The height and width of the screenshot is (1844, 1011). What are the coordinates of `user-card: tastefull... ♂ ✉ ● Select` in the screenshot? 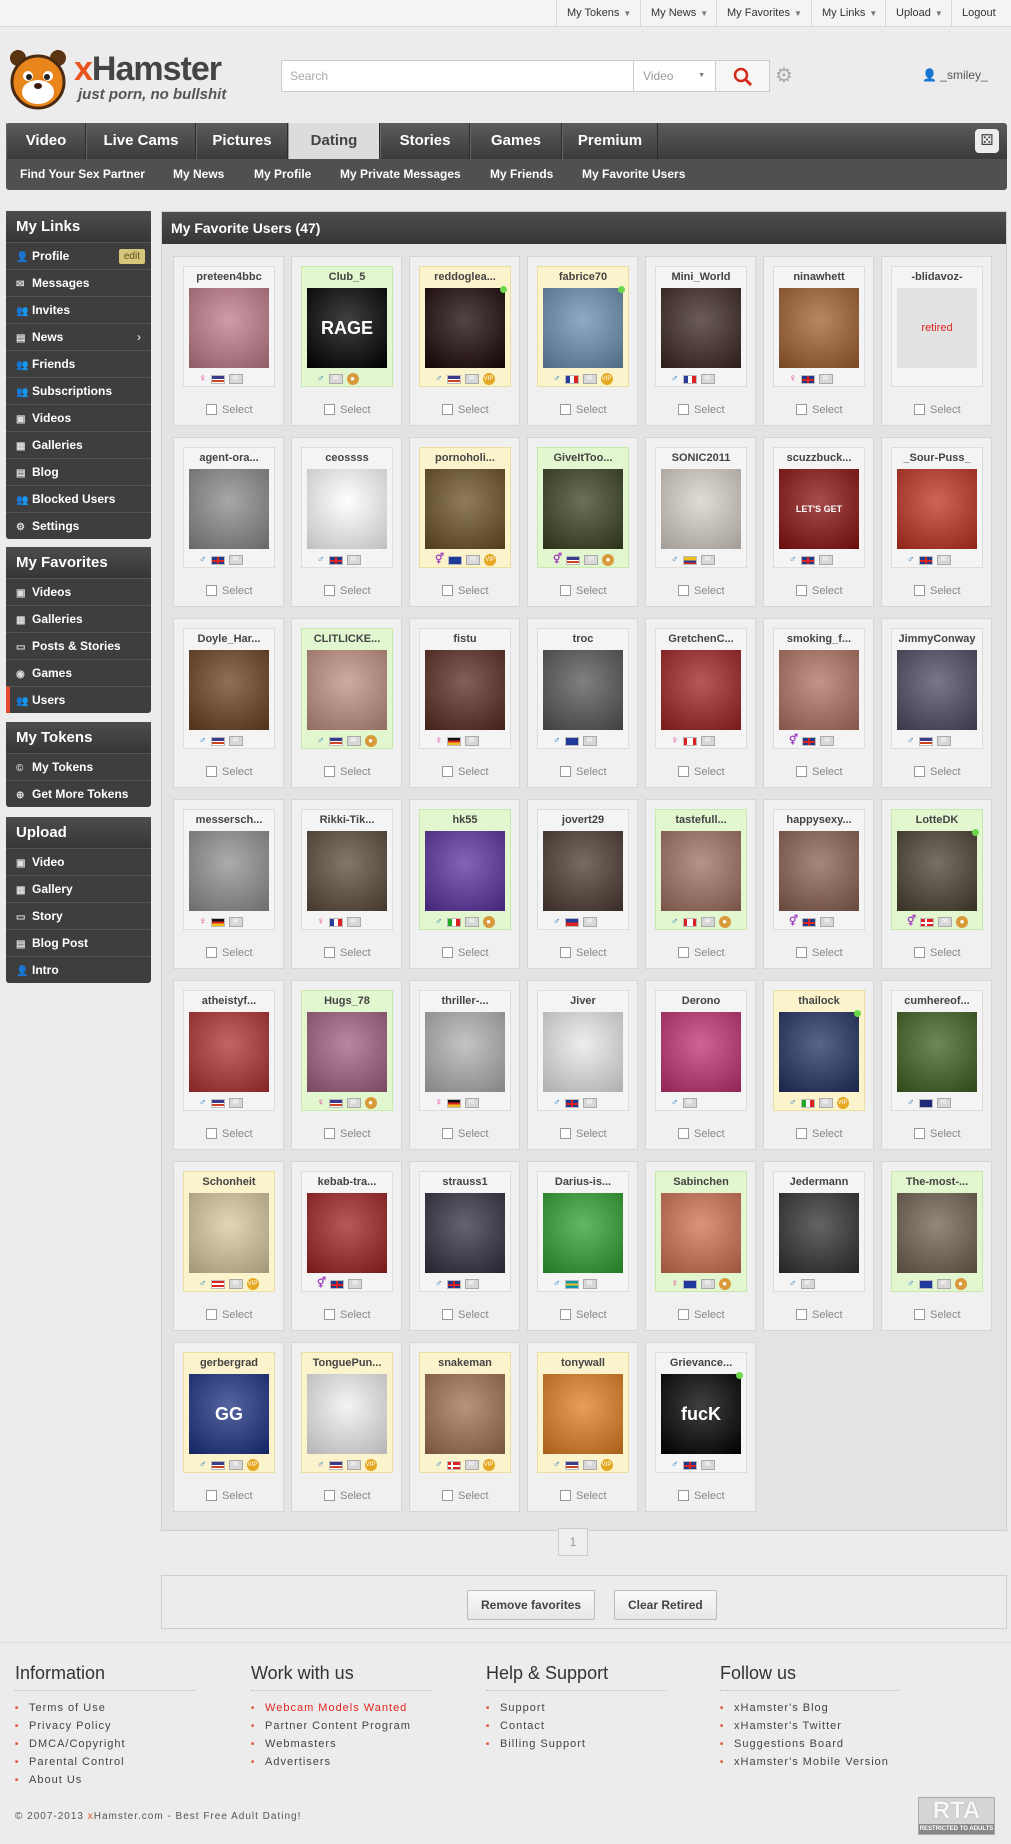 It's located at (700, 884).